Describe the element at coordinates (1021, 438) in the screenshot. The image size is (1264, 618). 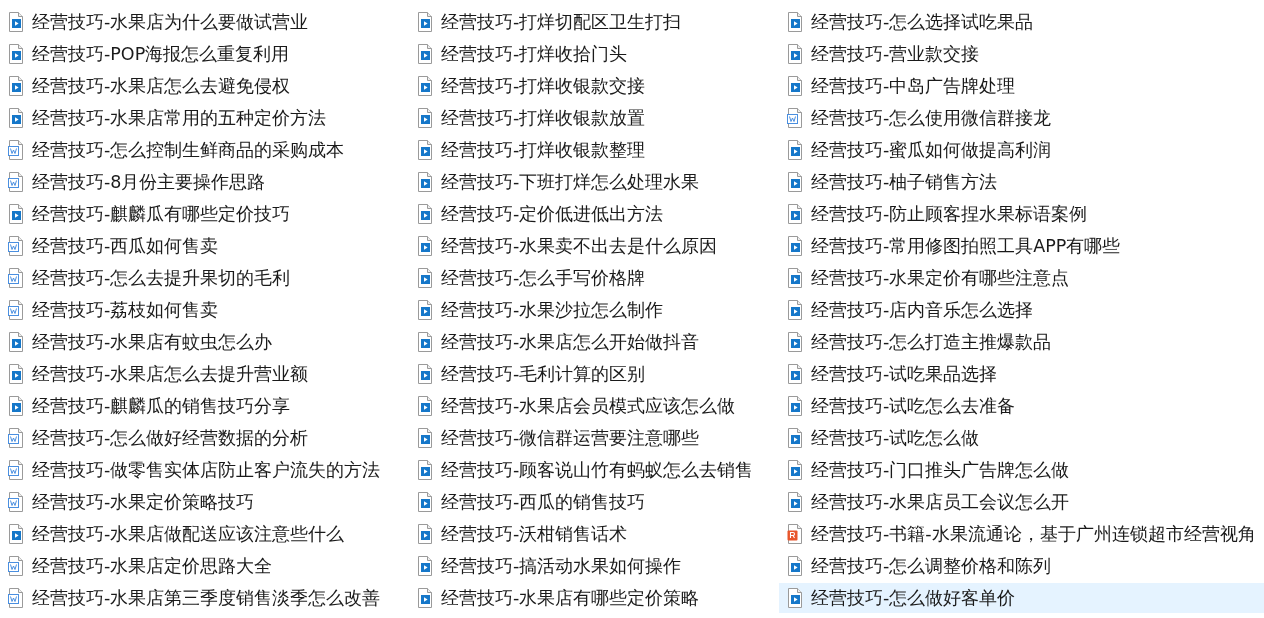
I see `file-item: 经营技巧-试吃怎么做` at that location.